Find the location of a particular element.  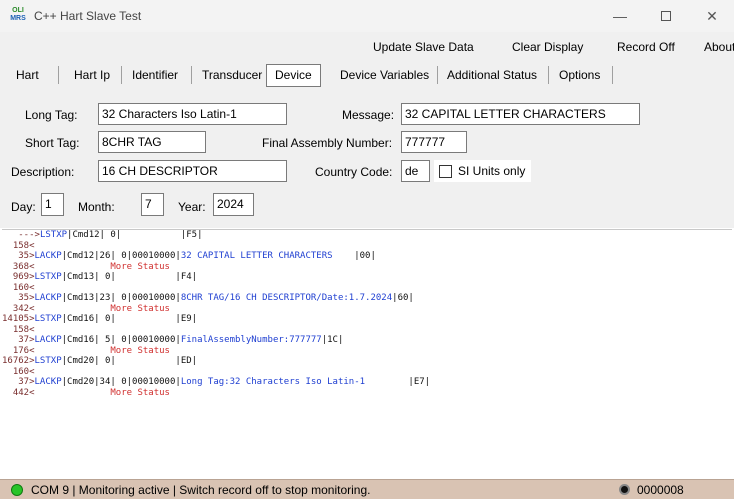

log-segment: |60| is located at coordinates (403, 298).